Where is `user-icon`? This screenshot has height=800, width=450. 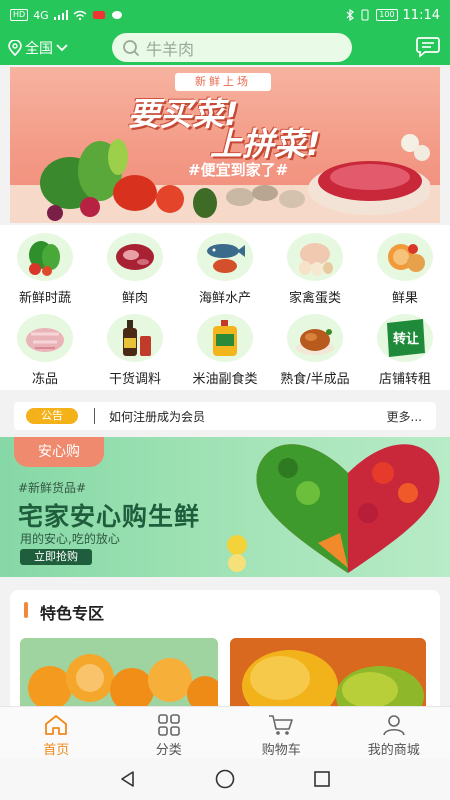 user-icon is located at coordinates (393, 725).